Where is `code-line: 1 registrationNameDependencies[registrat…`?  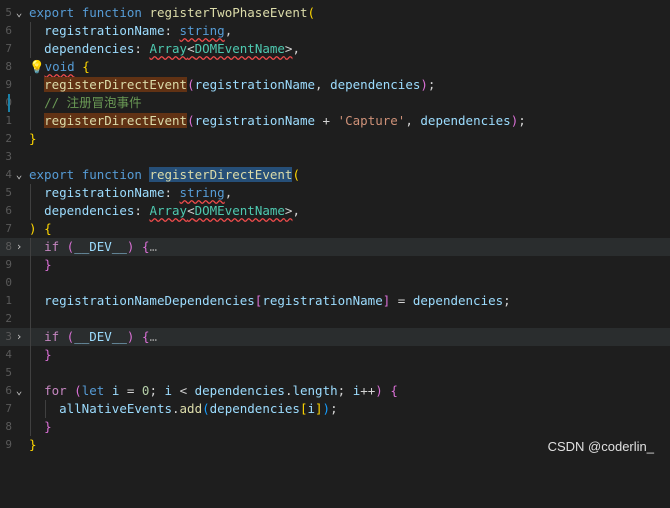 code-line: 1 registrationNameDependencies[registrat… is located at coordinates (335, 301).